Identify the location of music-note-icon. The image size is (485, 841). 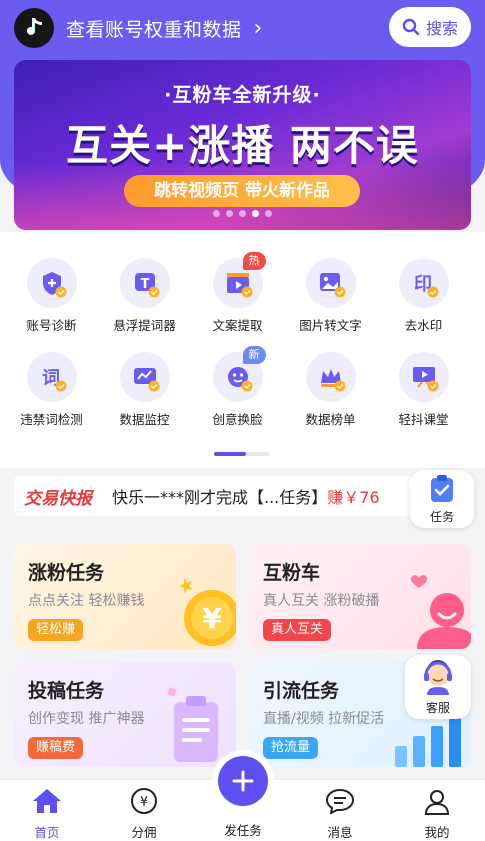
(34, 26).